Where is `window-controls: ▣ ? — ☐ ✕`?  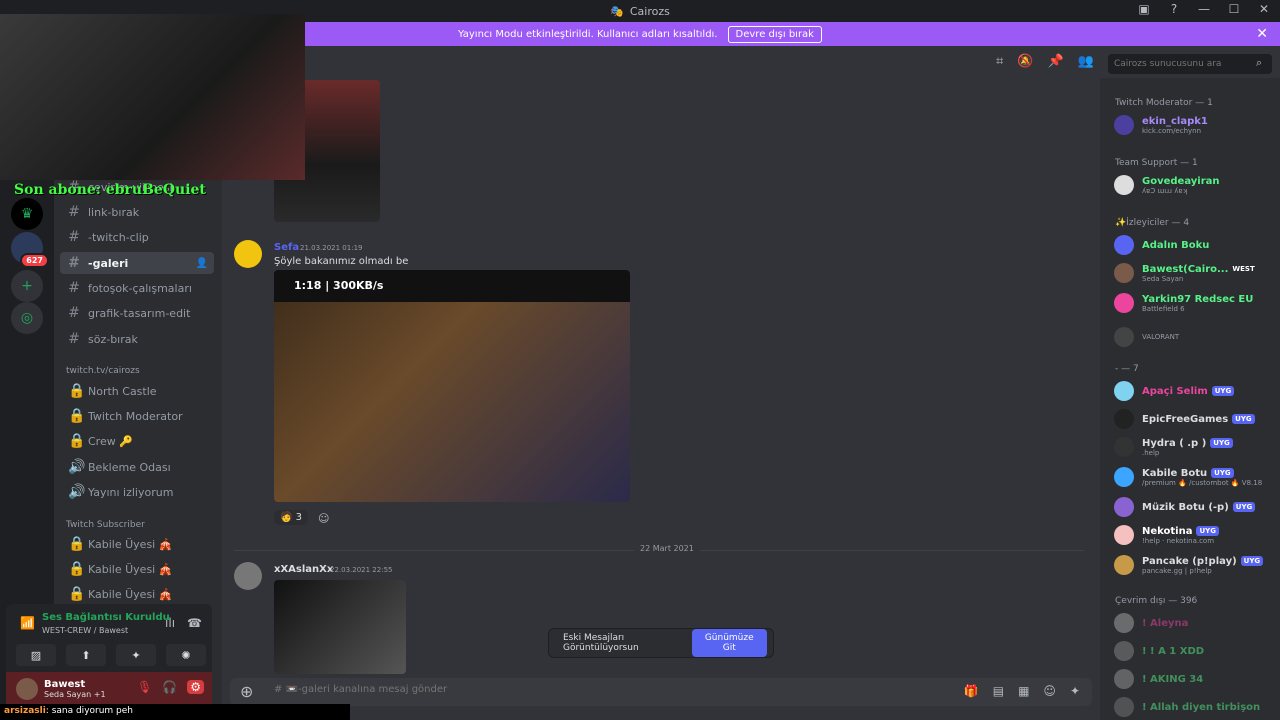 window-controls: ▣ ? — ☐ ✕ is located at coordinates (1204, 9).